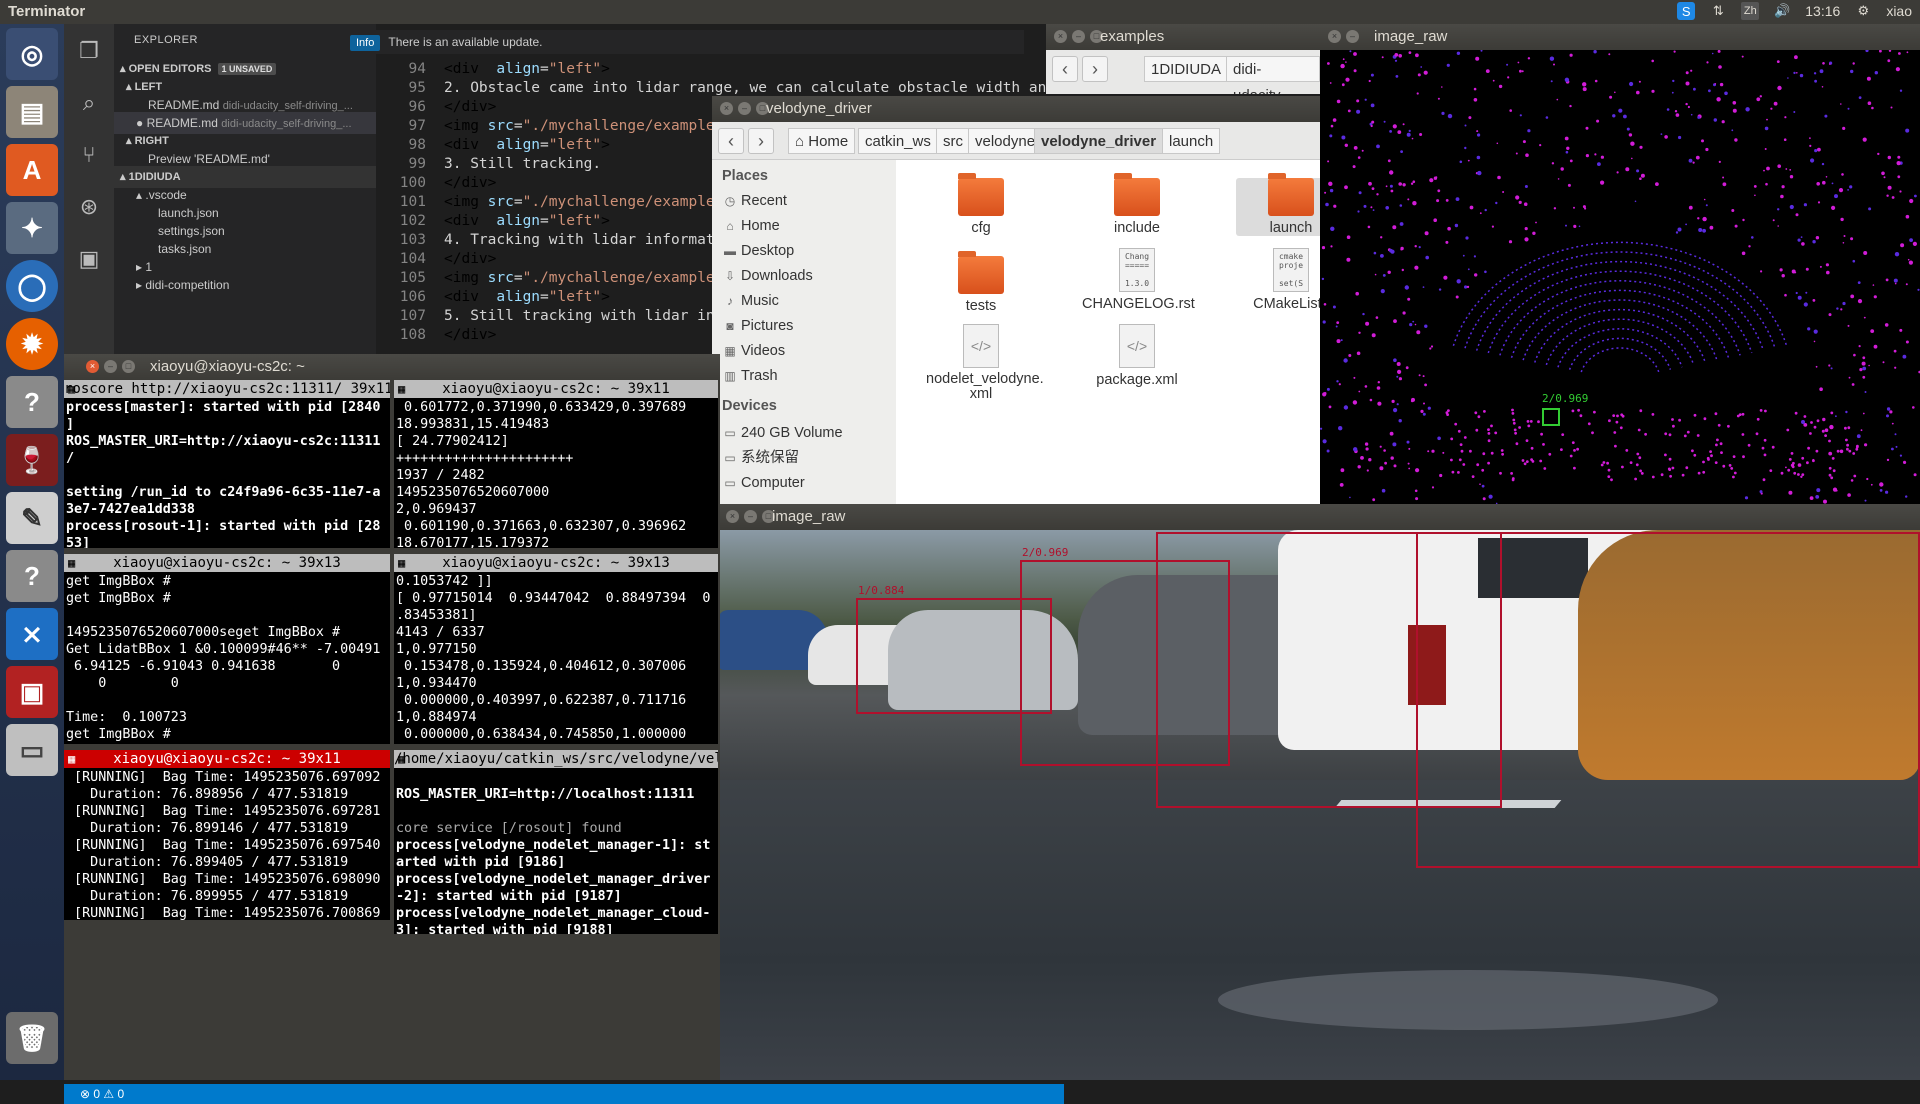  I want to click on code-line: 101 <img src="./mychallenge/examples, so click(550, 202).